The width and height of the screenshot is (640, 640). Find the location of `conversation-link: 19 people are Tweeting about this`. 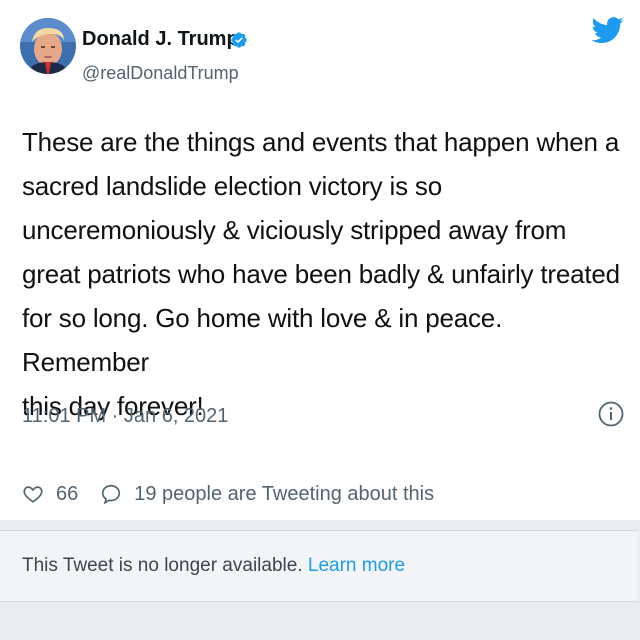

conversation-link: 19 people are Tweeting about this is located at coordinates (284, 494).